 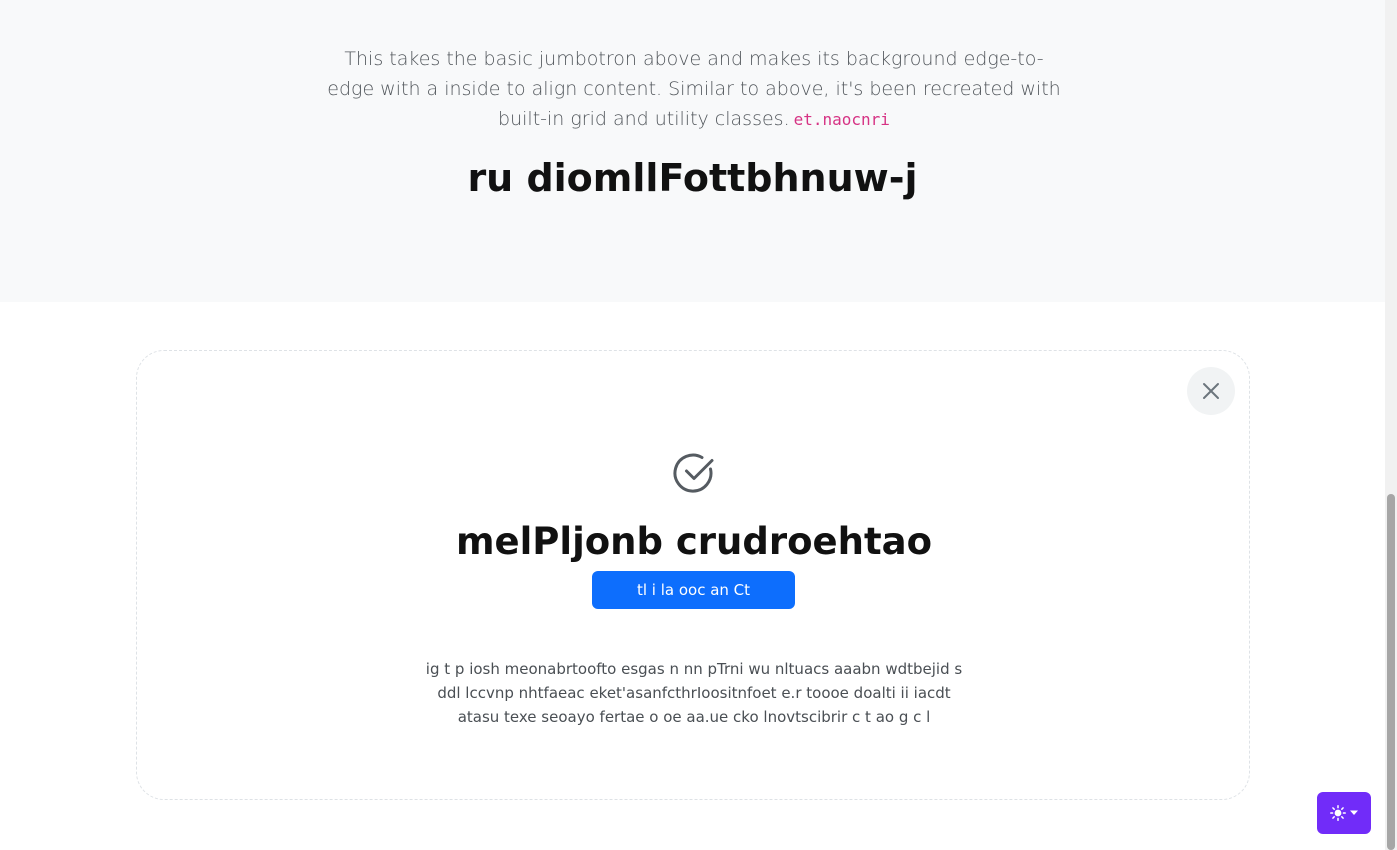 I want to click on close-icon, so click(x=1211, y=391).